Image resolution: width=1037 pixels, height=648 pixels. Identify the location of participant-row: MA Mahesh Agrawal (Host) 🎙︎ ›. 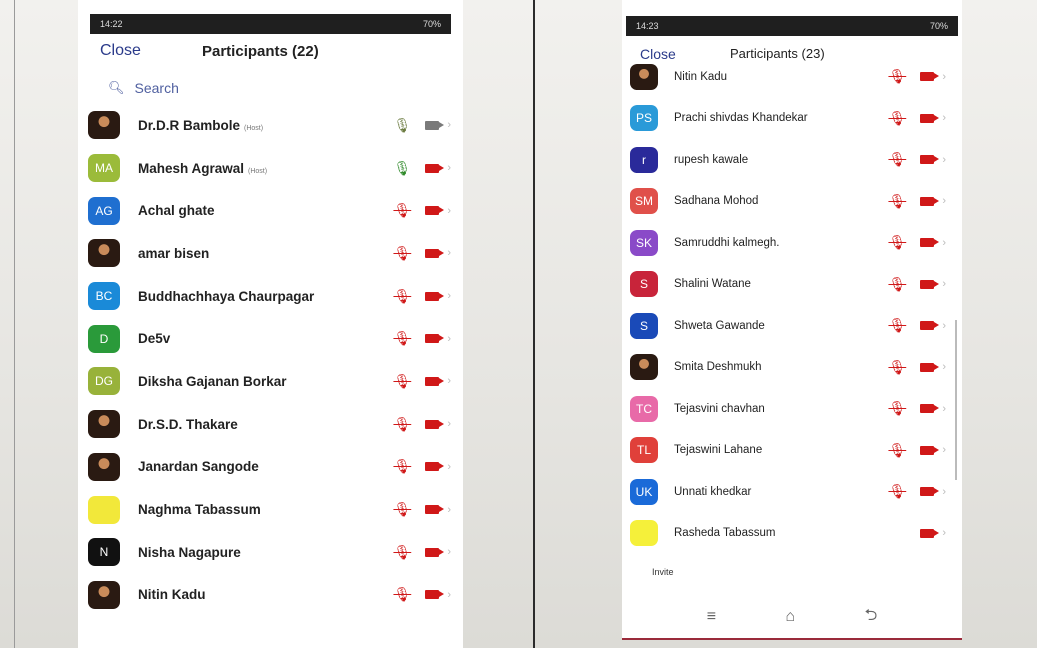
(270, 168).